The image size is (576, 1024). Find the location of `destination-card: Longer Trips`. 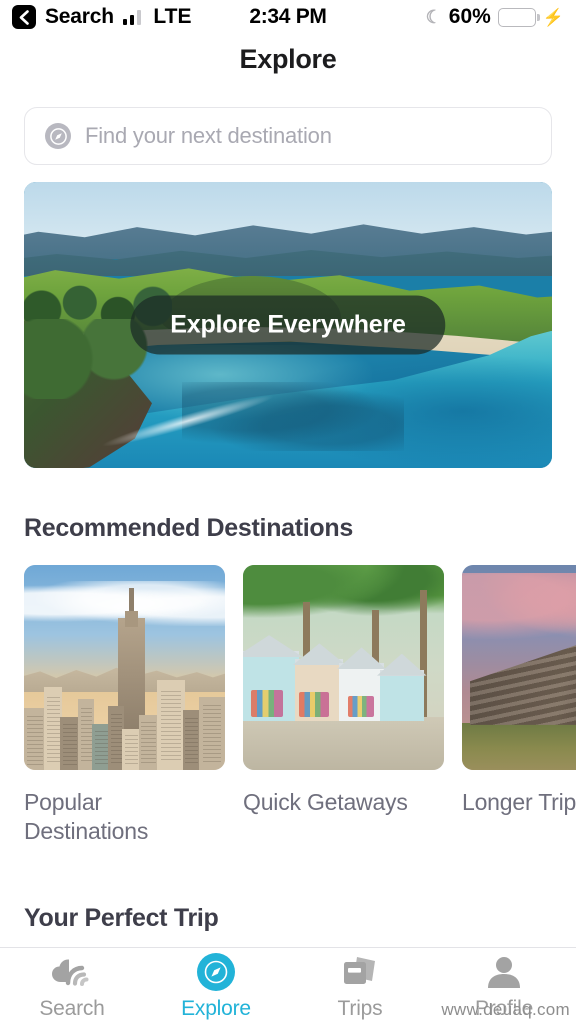

destination-card: Longer Trips is located at coordinates (519, 706).